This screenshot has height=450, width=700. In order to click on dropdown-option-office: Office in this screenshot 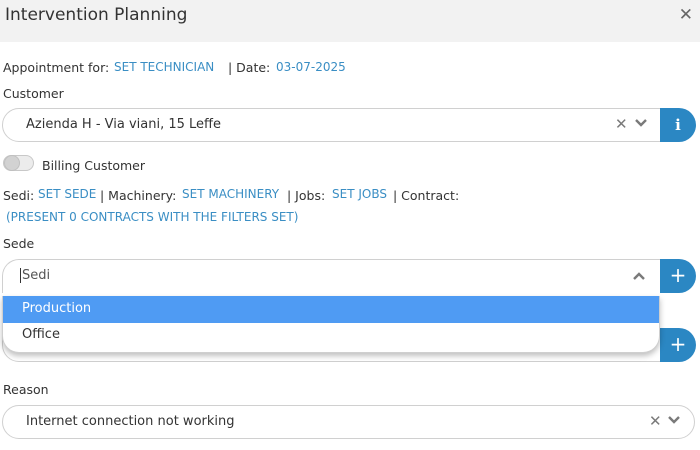, I will do `click(331, 335)`.